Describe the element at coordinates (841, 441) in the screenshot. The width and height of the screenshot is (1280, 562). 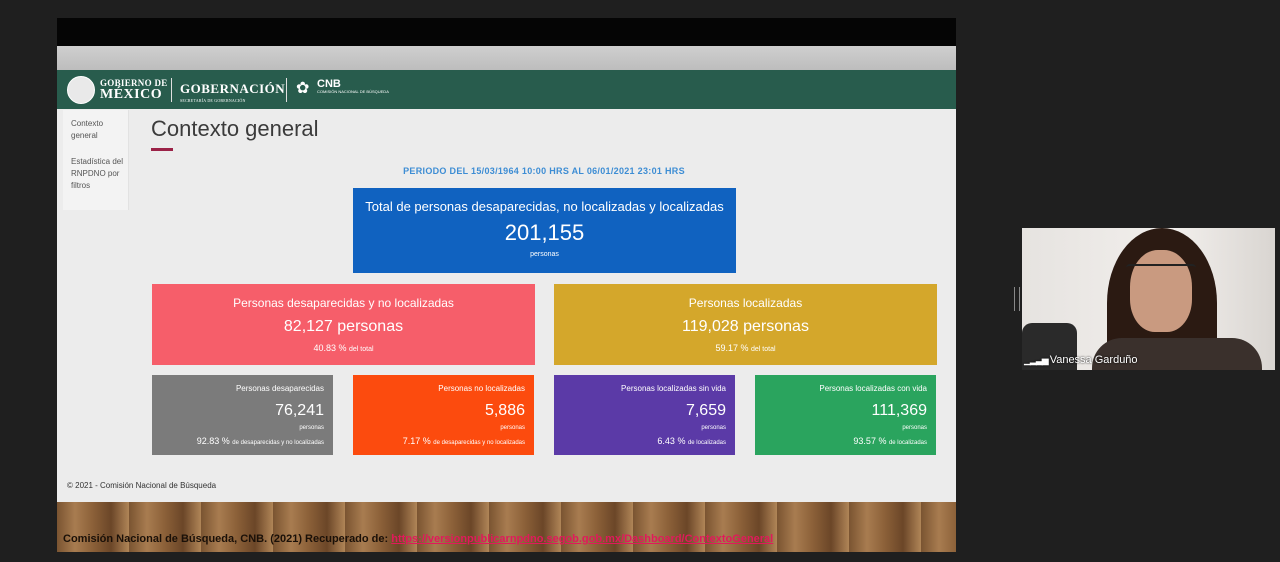
I see `small-card-pct: 93.57 % de localizadas` at that location.